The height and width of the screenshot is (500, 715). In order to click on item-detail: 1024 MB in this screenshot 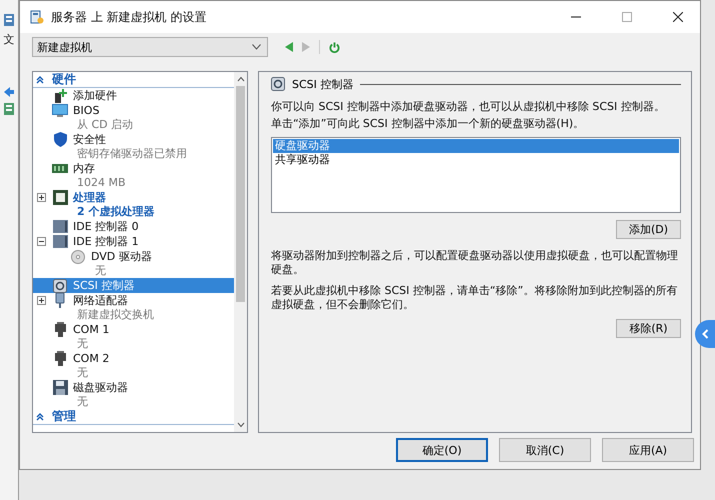, I will do `click(101, 183)`.